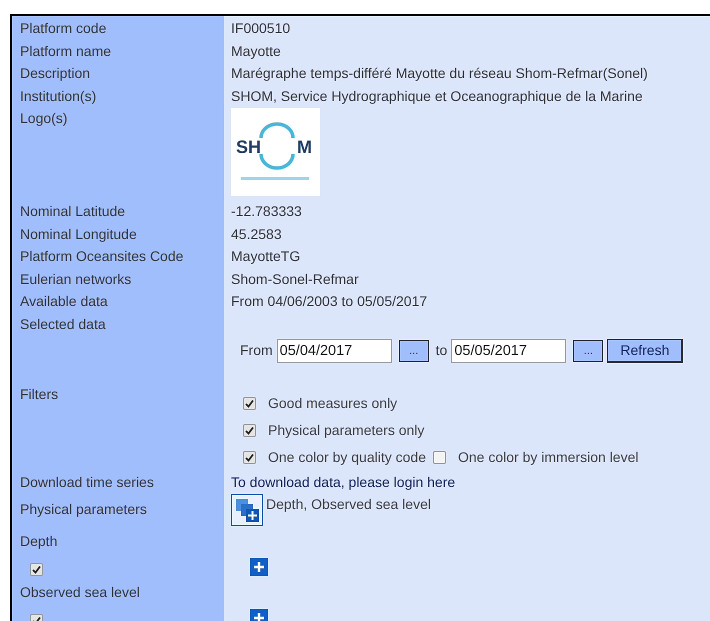  What do you see at coordinates (56, 73) in the screenshot?
I see `field-label: Description` at bounding box center [56, 73].